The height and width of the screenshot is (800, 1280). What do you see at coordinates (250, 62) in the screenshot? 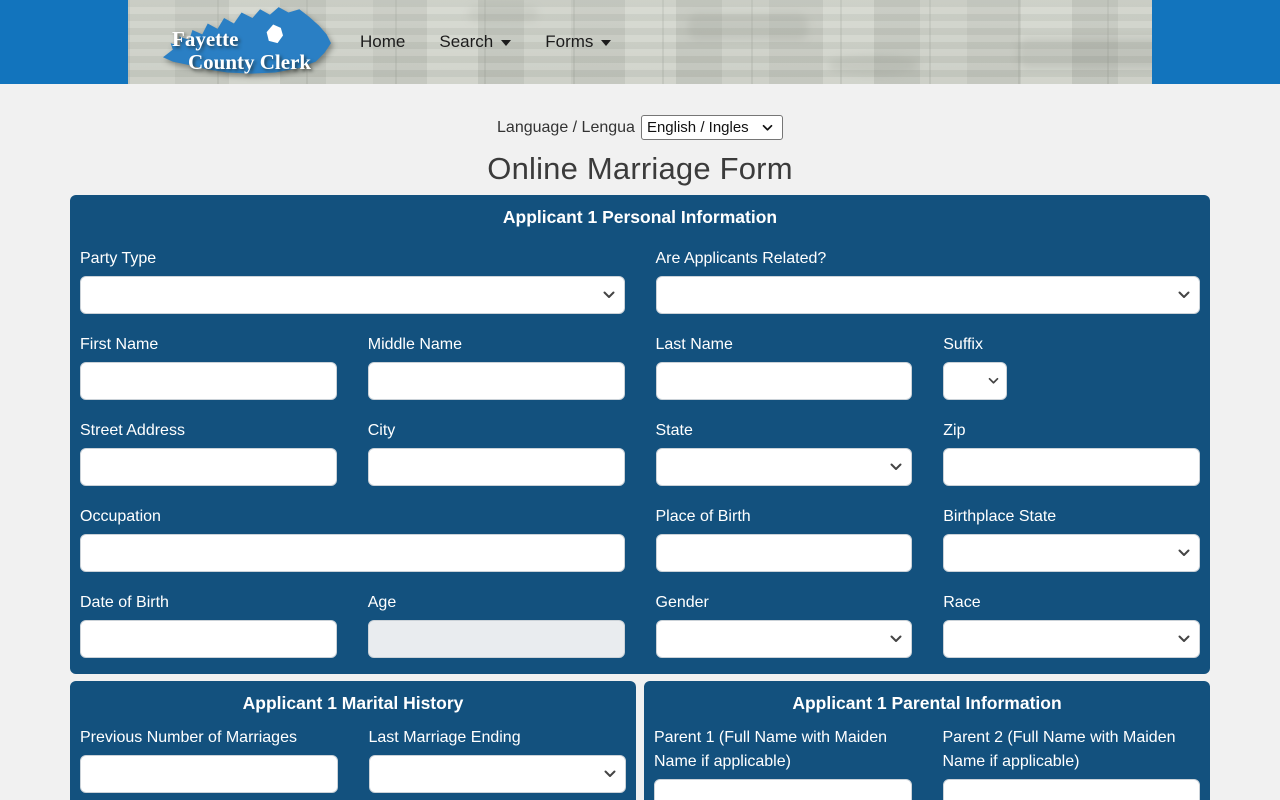
I see `logo-line2: County Clerk` at bounding box center [250, 62].